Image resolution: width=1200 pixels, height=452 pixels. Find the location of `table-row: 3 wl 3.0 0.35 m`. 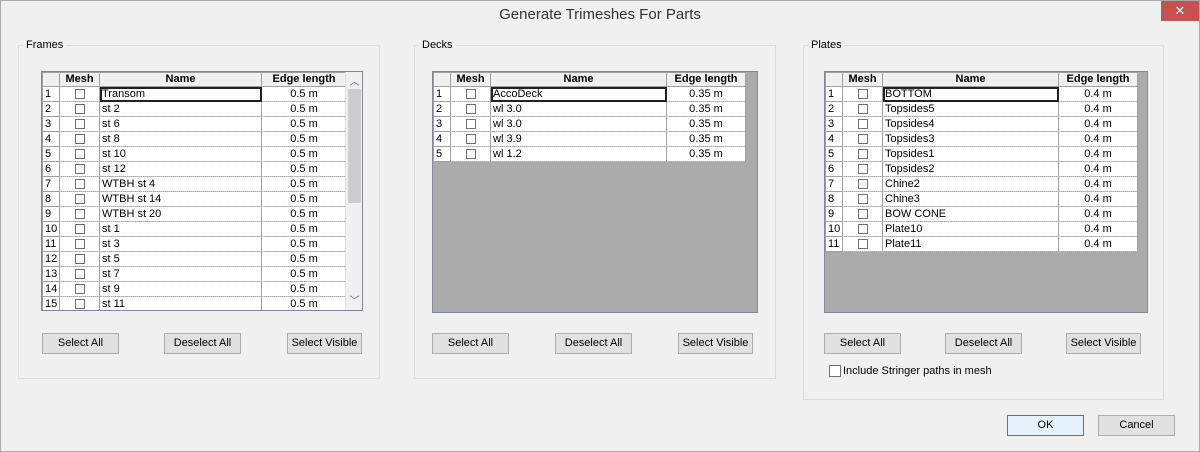

table-row: 3 wl 3.0 0.35 m is located at coordinates (589, 124).